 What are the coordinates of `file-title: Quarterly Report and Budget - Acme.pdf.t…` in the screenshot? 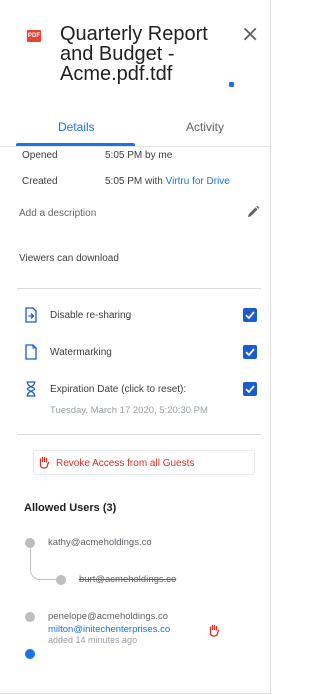 It's located at (134, 54).